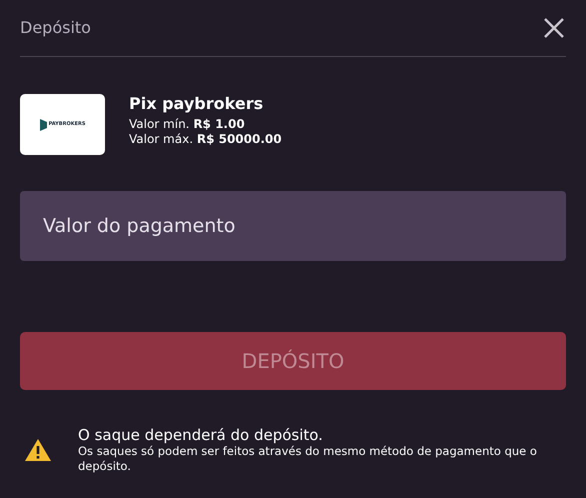 This screenshot has width=586, height=498. What do you see at coordinates (308, 459) in the screenshot?
I see `notice-text: Os saques só podem ser feitos através do mesmo método de pagamento que o depósito.` at bounding box center [308, 459].